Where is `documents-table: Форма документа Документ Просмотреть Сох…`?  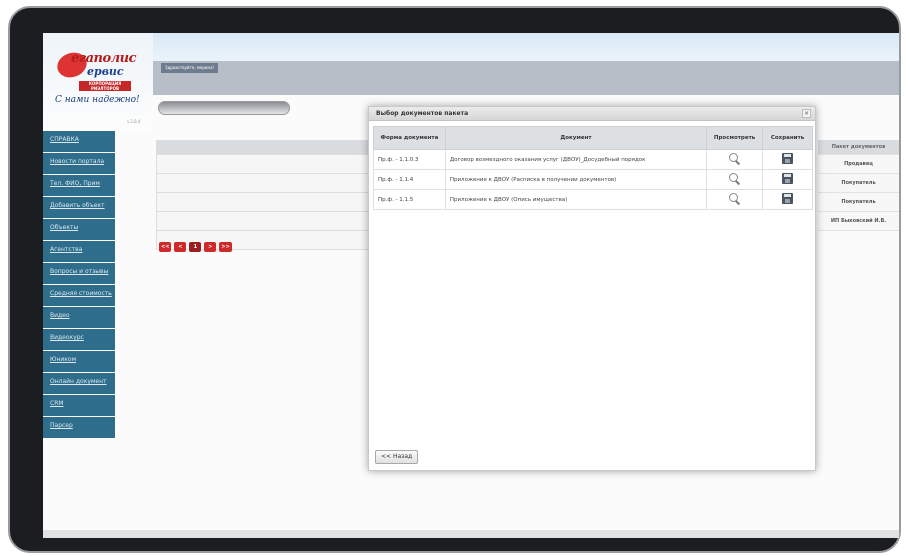 documents-table: Форма документа Документ Просмотреть Сох… is located at coordinates (593, 168).